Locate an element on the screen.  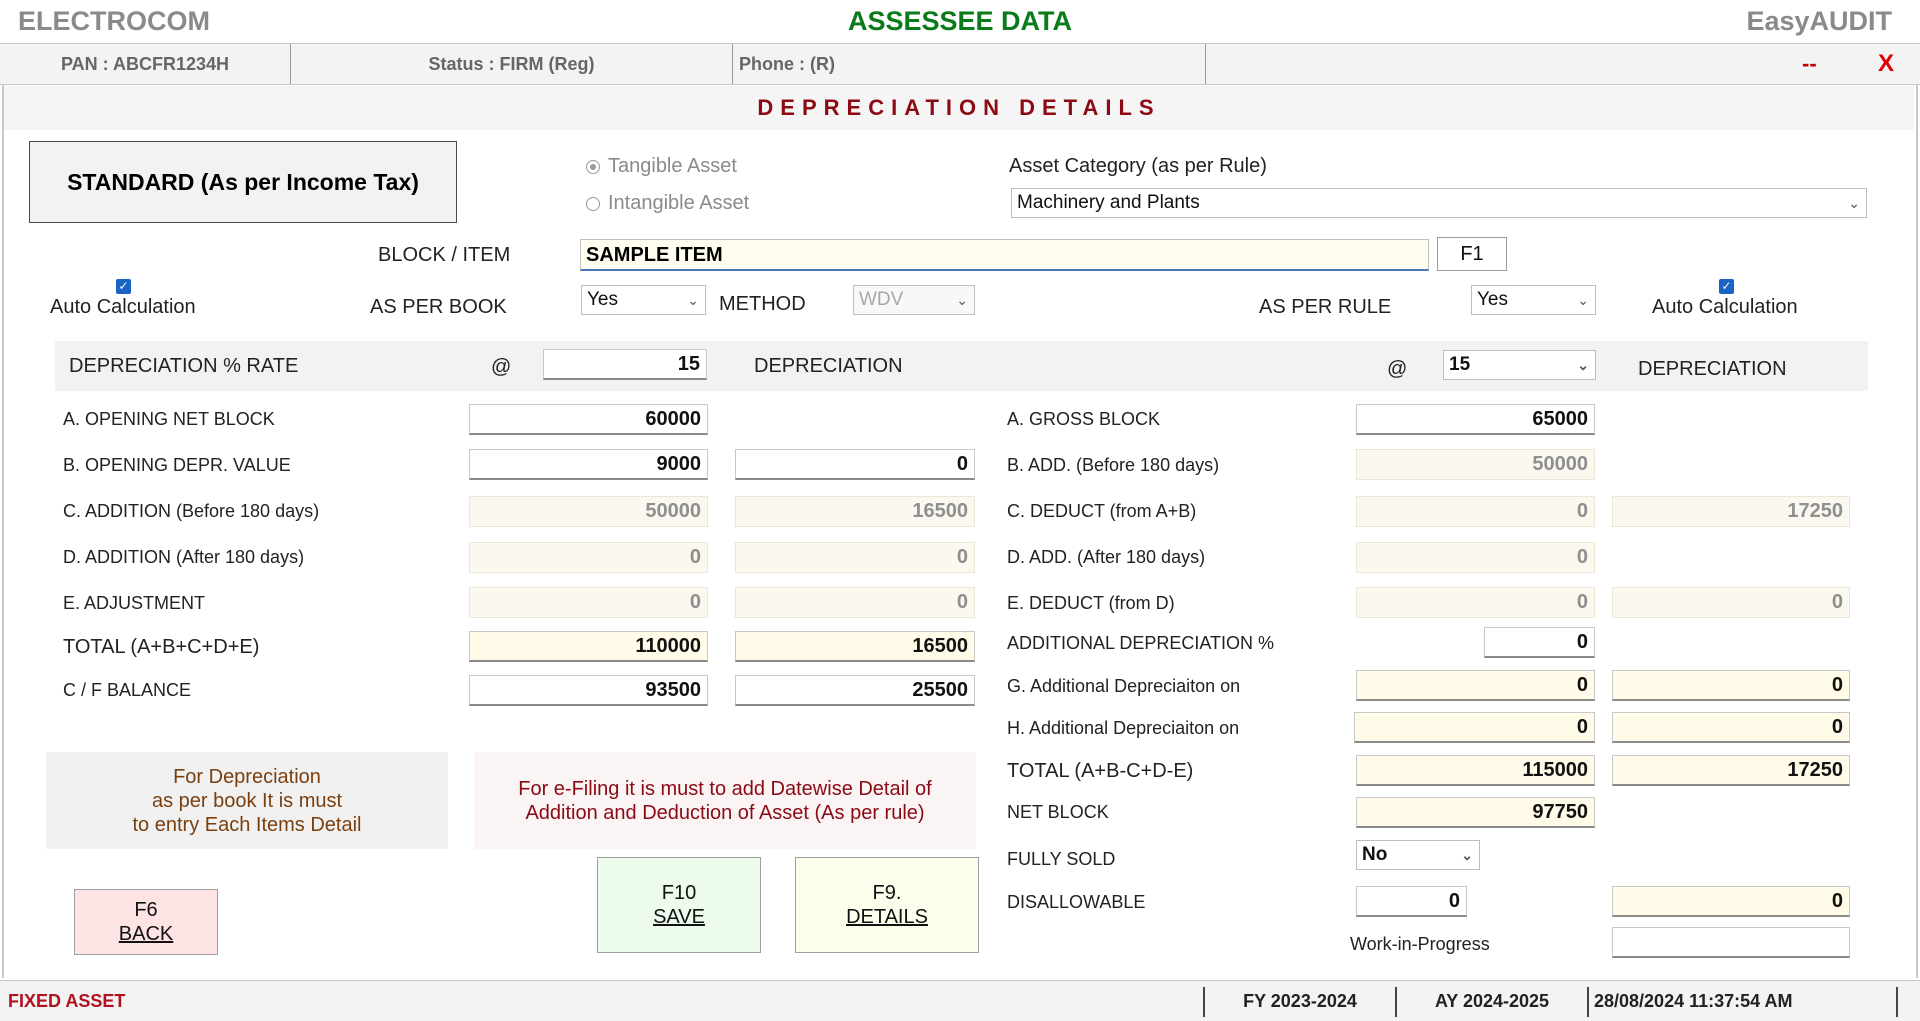
window-title: ASSESSEE DATA is located at coordinates (960, 21).